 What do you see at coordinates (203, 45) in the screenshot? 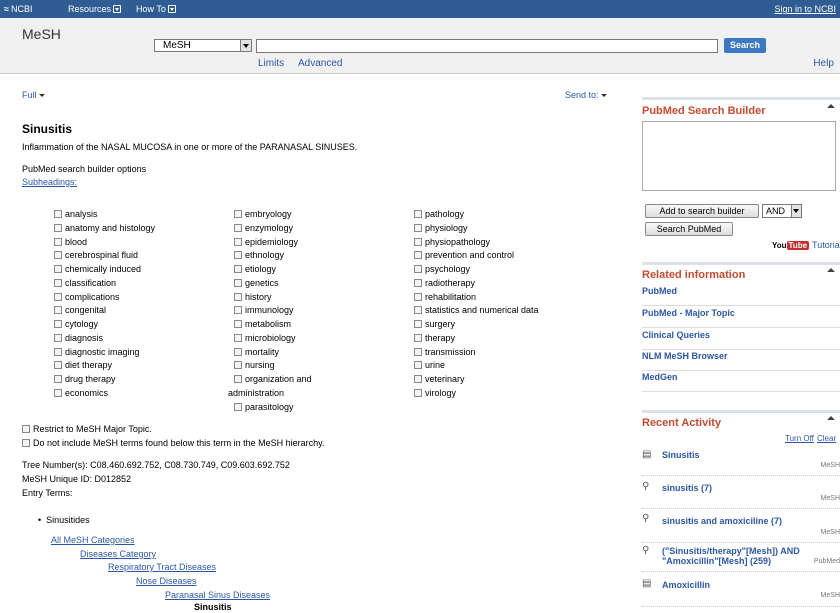
I see `database-select: MeSH` at bounding box center [203, 45].